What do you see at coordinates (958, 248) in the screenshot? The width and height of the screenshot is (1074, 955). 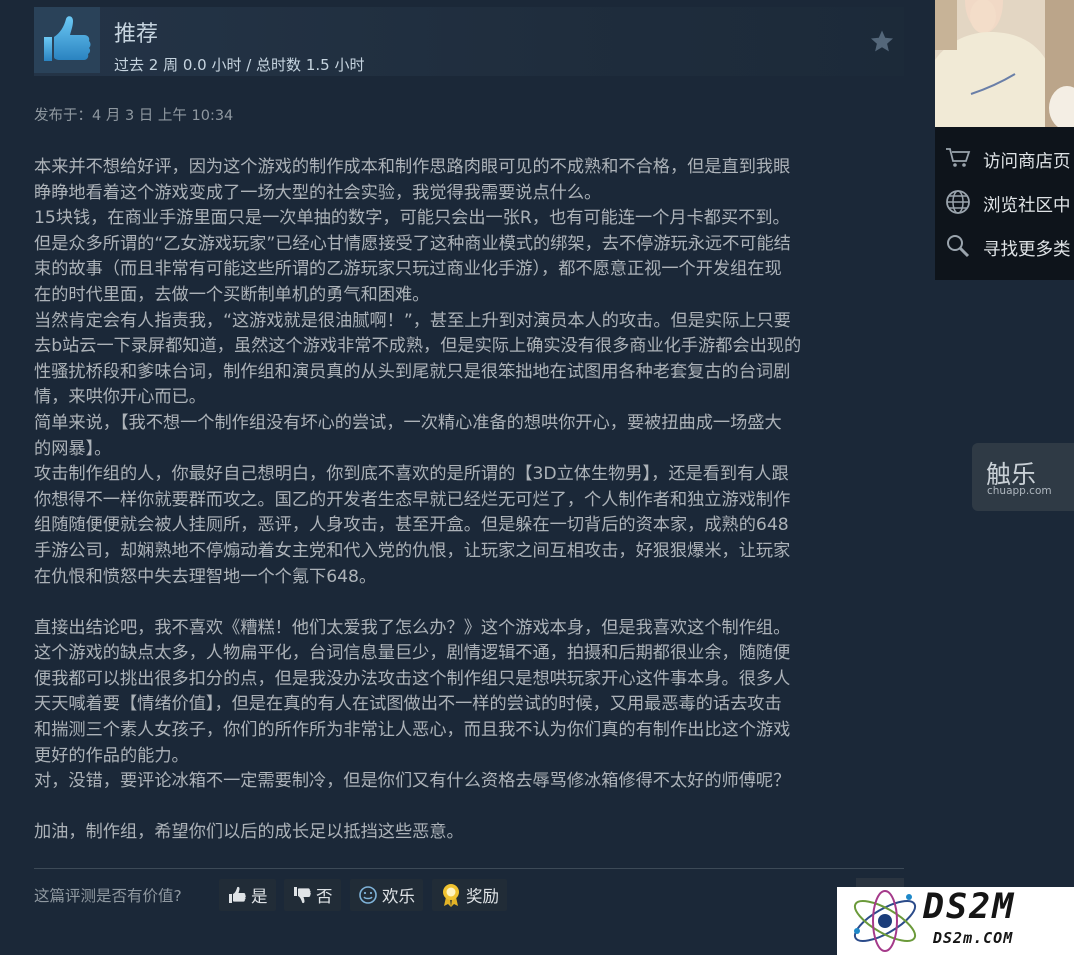 I see `search-icon` at bounding box center [958, 248].